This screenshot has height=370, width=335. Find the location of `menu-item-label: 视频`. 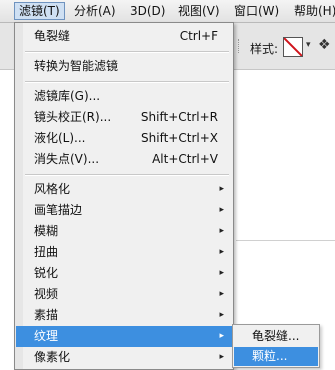

menu-item-label: 视频 is located at coordinates (46, 294).